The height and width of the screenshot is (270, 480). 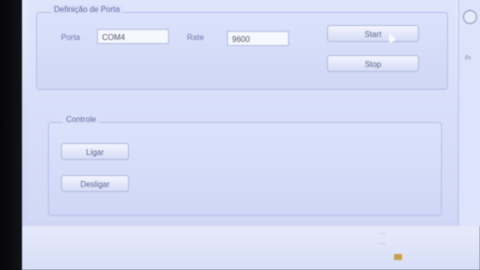 I want to click on ligar-button: Ligar, so click(x=95, y=151).